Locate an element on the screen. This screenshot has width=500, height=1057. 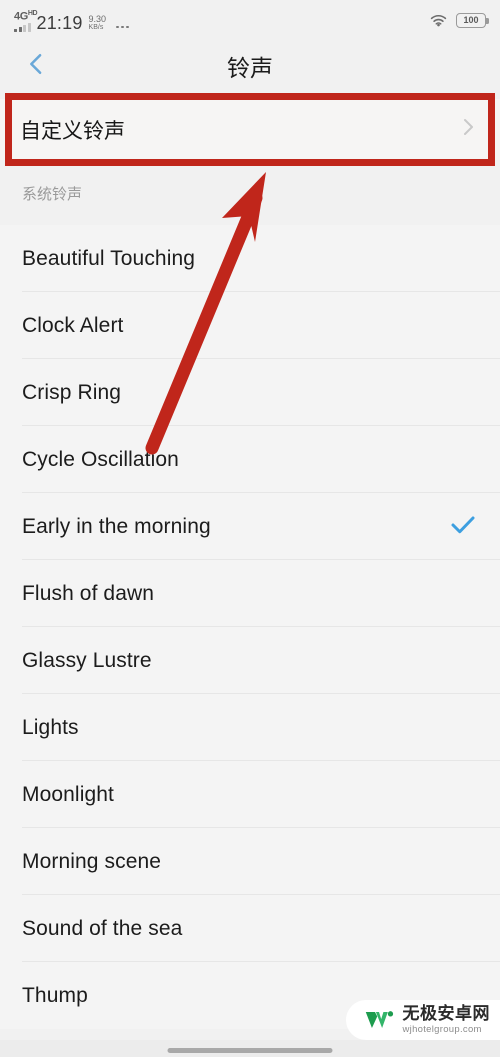
status-bar-left: 4GHD 21:19 9.30 KB/s is located at coordinates (71, 20).